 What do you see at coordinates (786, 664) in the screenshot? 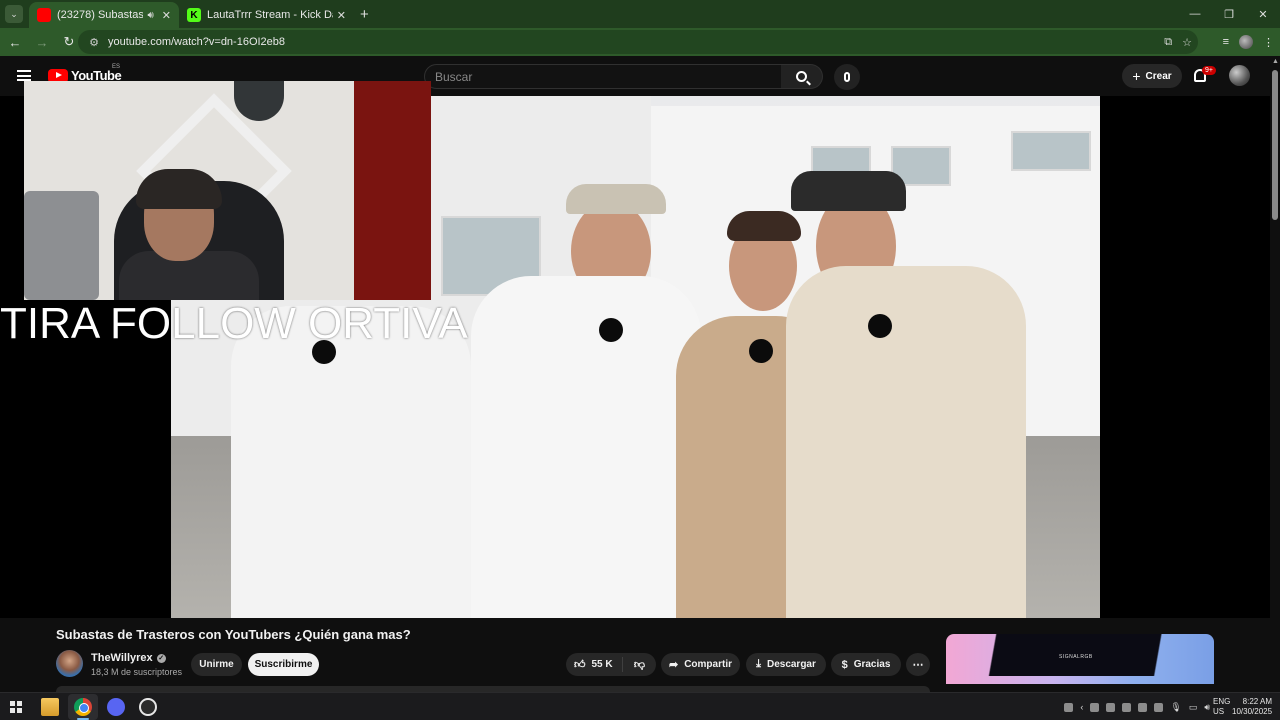
I see `download-button: ⤓ Descargar` at bounding box center [786, 664].